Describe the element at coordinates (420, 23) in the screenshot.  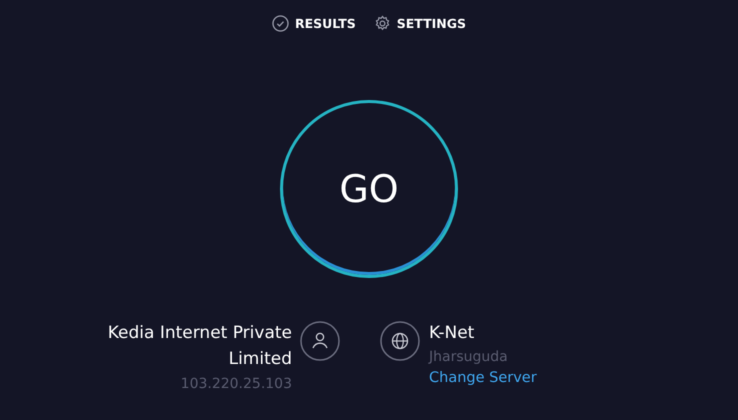
I see `settings-link: SETTINGS` at that location.